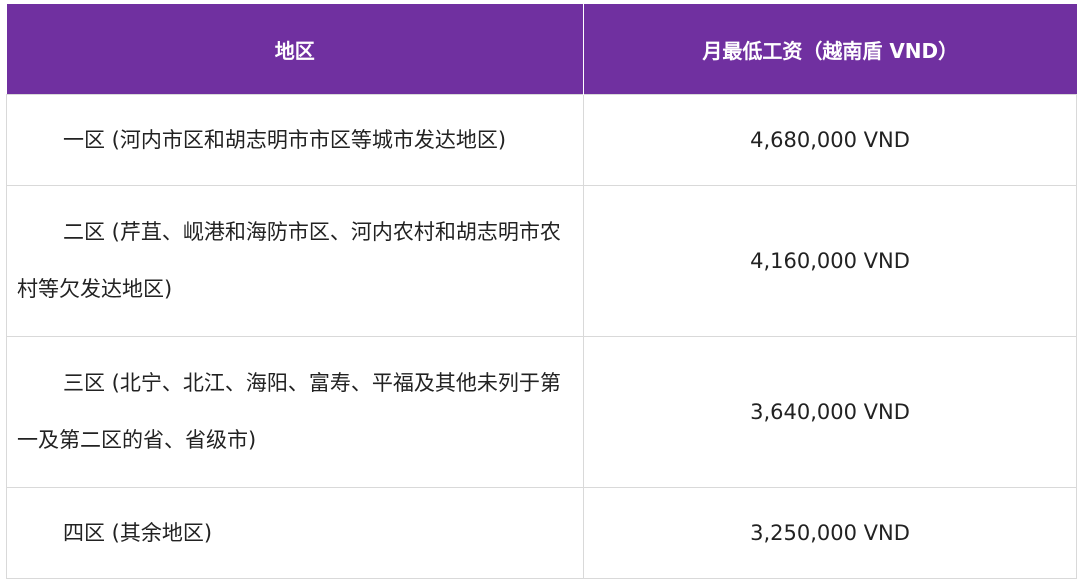  I want to click on region-cell: 四区 (其余地区), so click(295, 533).